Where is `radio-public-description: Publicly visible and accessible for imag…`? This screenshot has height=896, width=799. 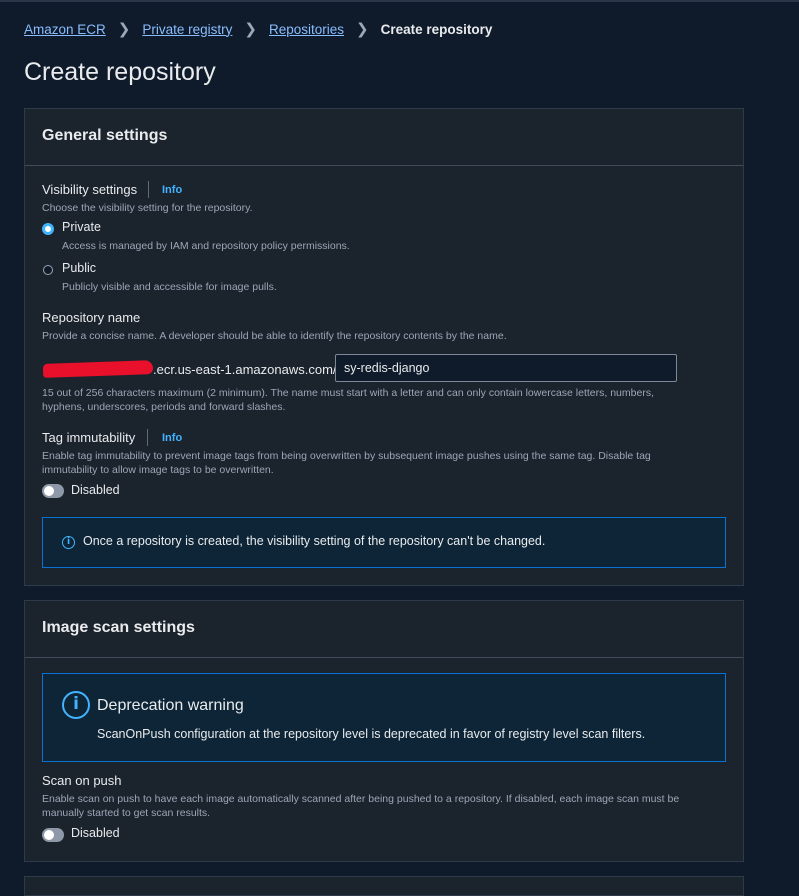 radio-public-description: Publicly visible and accessible for imag… is located at coordinates (169, 287).